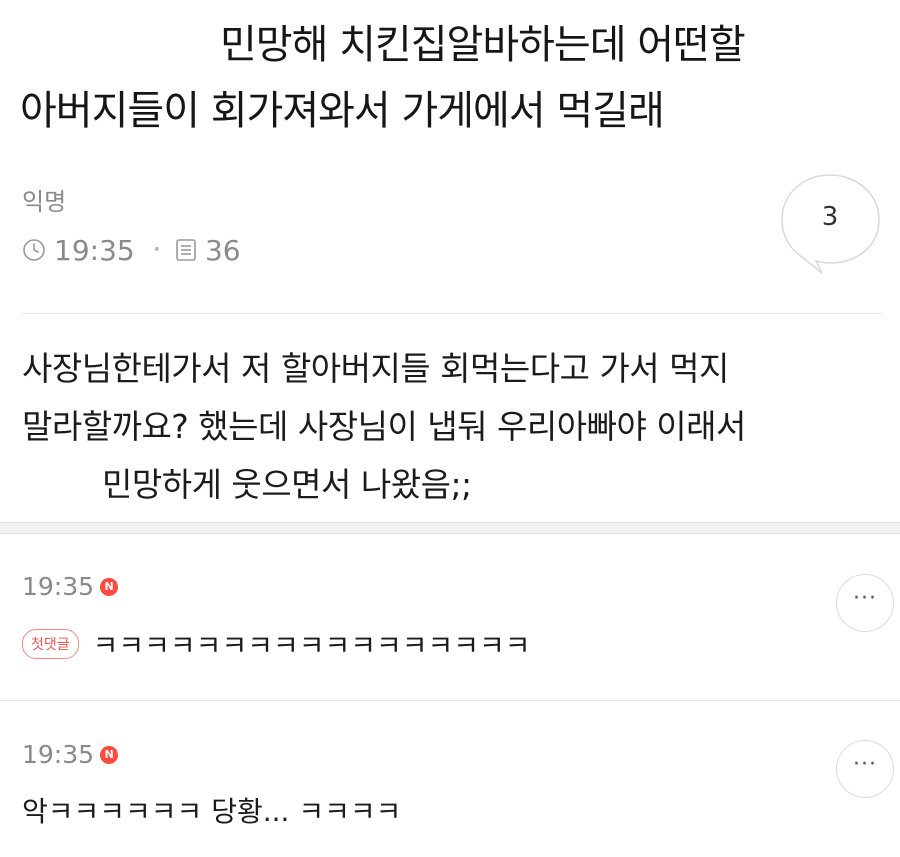  Describe the element at coordinates (384, 426) in the screenshot. I see `post-body-line-2: 말라할까요? 했는데 사장님이 냅둬 우리아빠야 이래서` at that location.